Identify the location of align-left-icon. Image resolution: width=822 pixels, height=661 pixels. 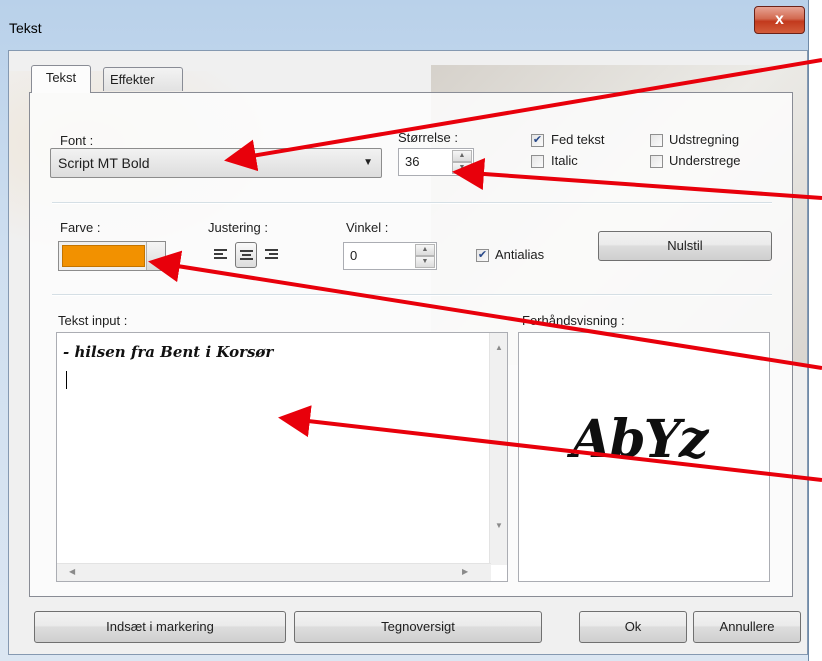
(220, 255).